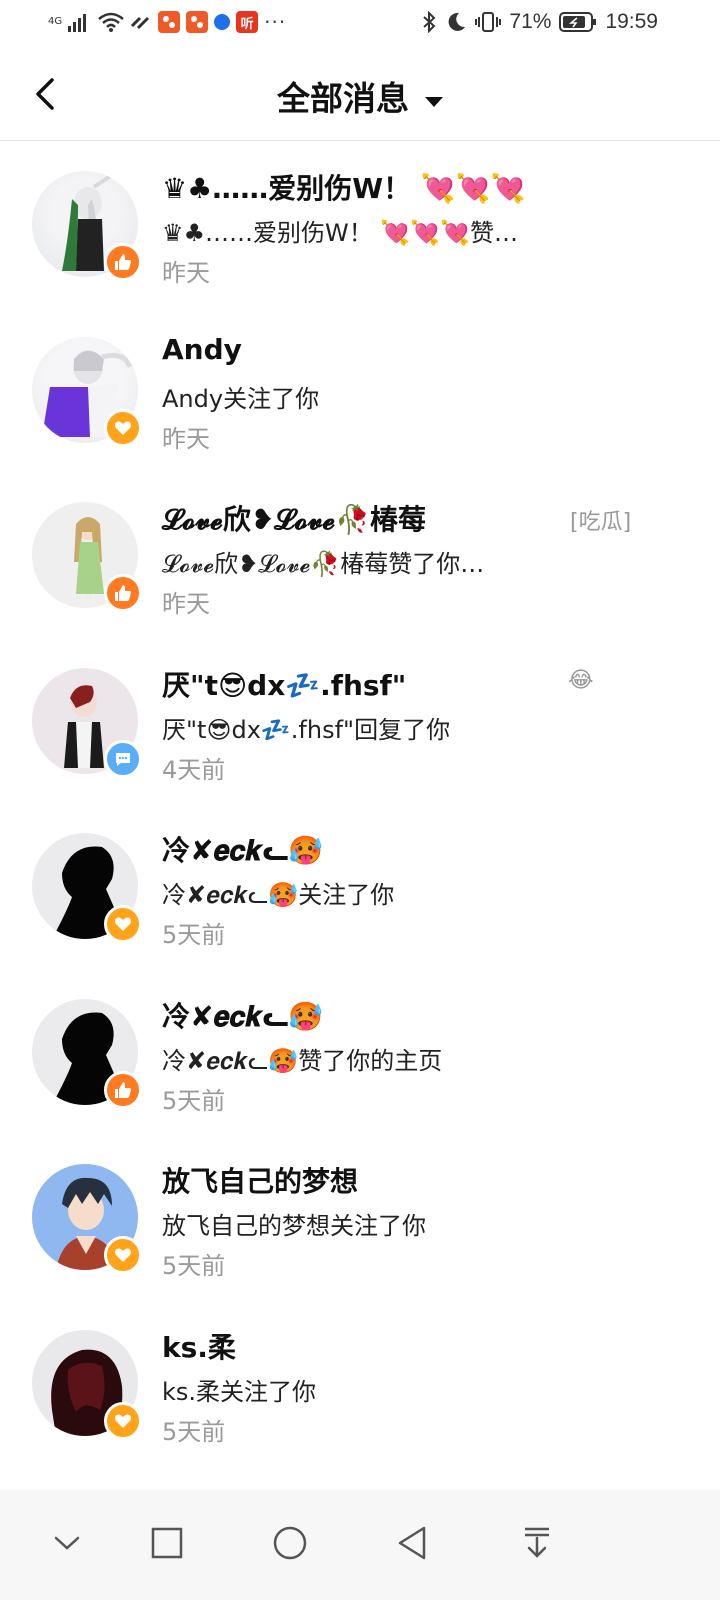 This screenshot has height=1600, width=720. Describe the element at coordinates (241, 398) in the screenshot. I see `message-preview: Andy关注了你` at that location.